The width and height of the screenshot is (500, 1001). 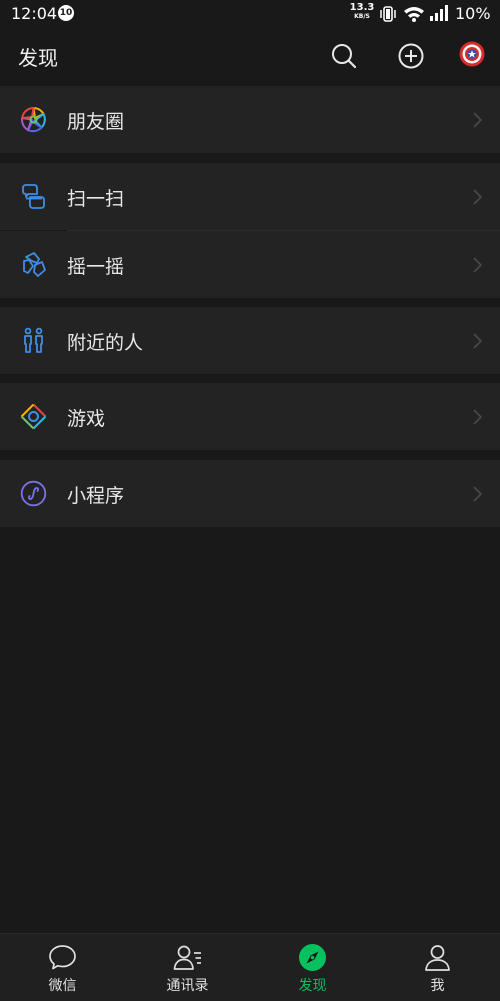 What do you see at coordinates (33, 416) in the screenshot?
I see `games-icon` at bounding box center [33, 416].